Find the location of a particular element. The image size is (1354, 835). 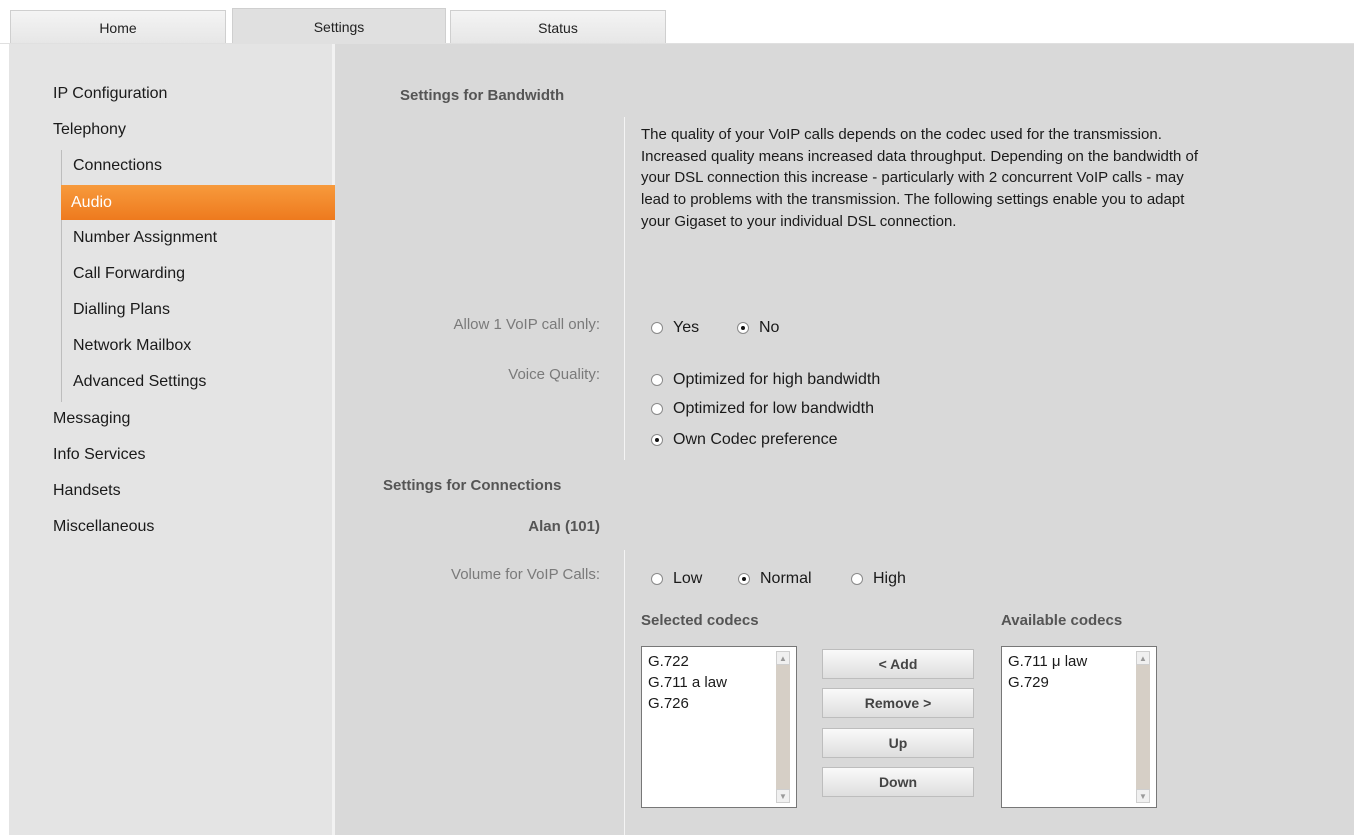

sidebar-item-telephony: Telephony is located at coordinates (89, 130).